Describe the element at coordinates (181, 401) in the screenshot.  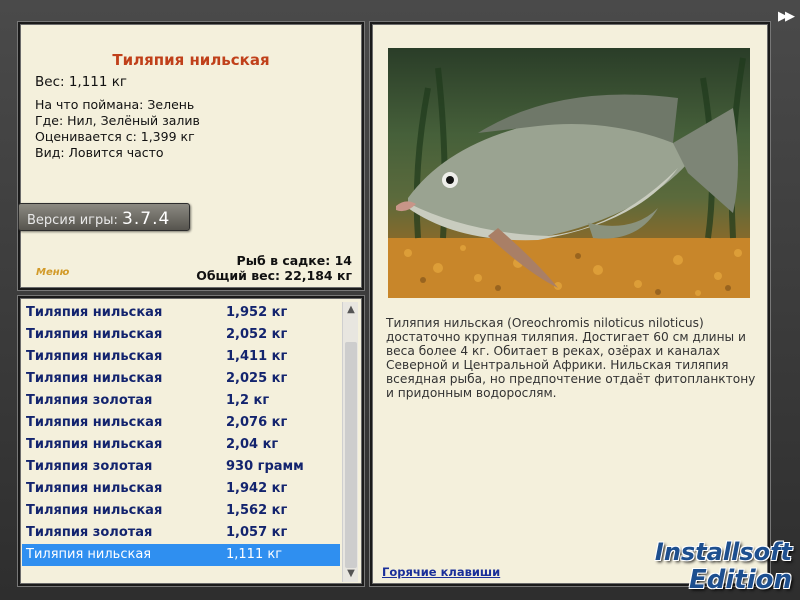
I see `catch-list-row: Тиляпия золотая 1,2 кг` at that location.